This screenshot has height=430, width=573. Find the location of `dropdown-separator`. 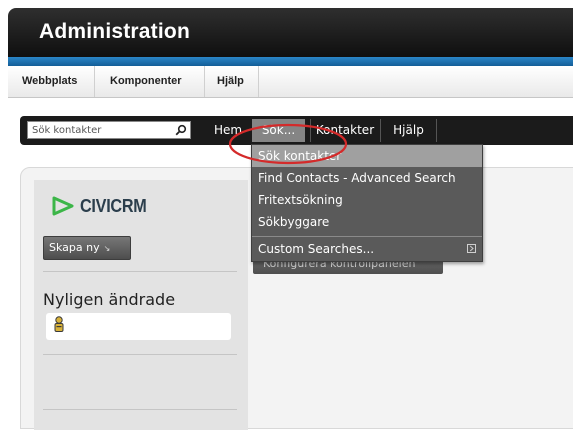

dropdown-separator is located at coordinates (367, 236).